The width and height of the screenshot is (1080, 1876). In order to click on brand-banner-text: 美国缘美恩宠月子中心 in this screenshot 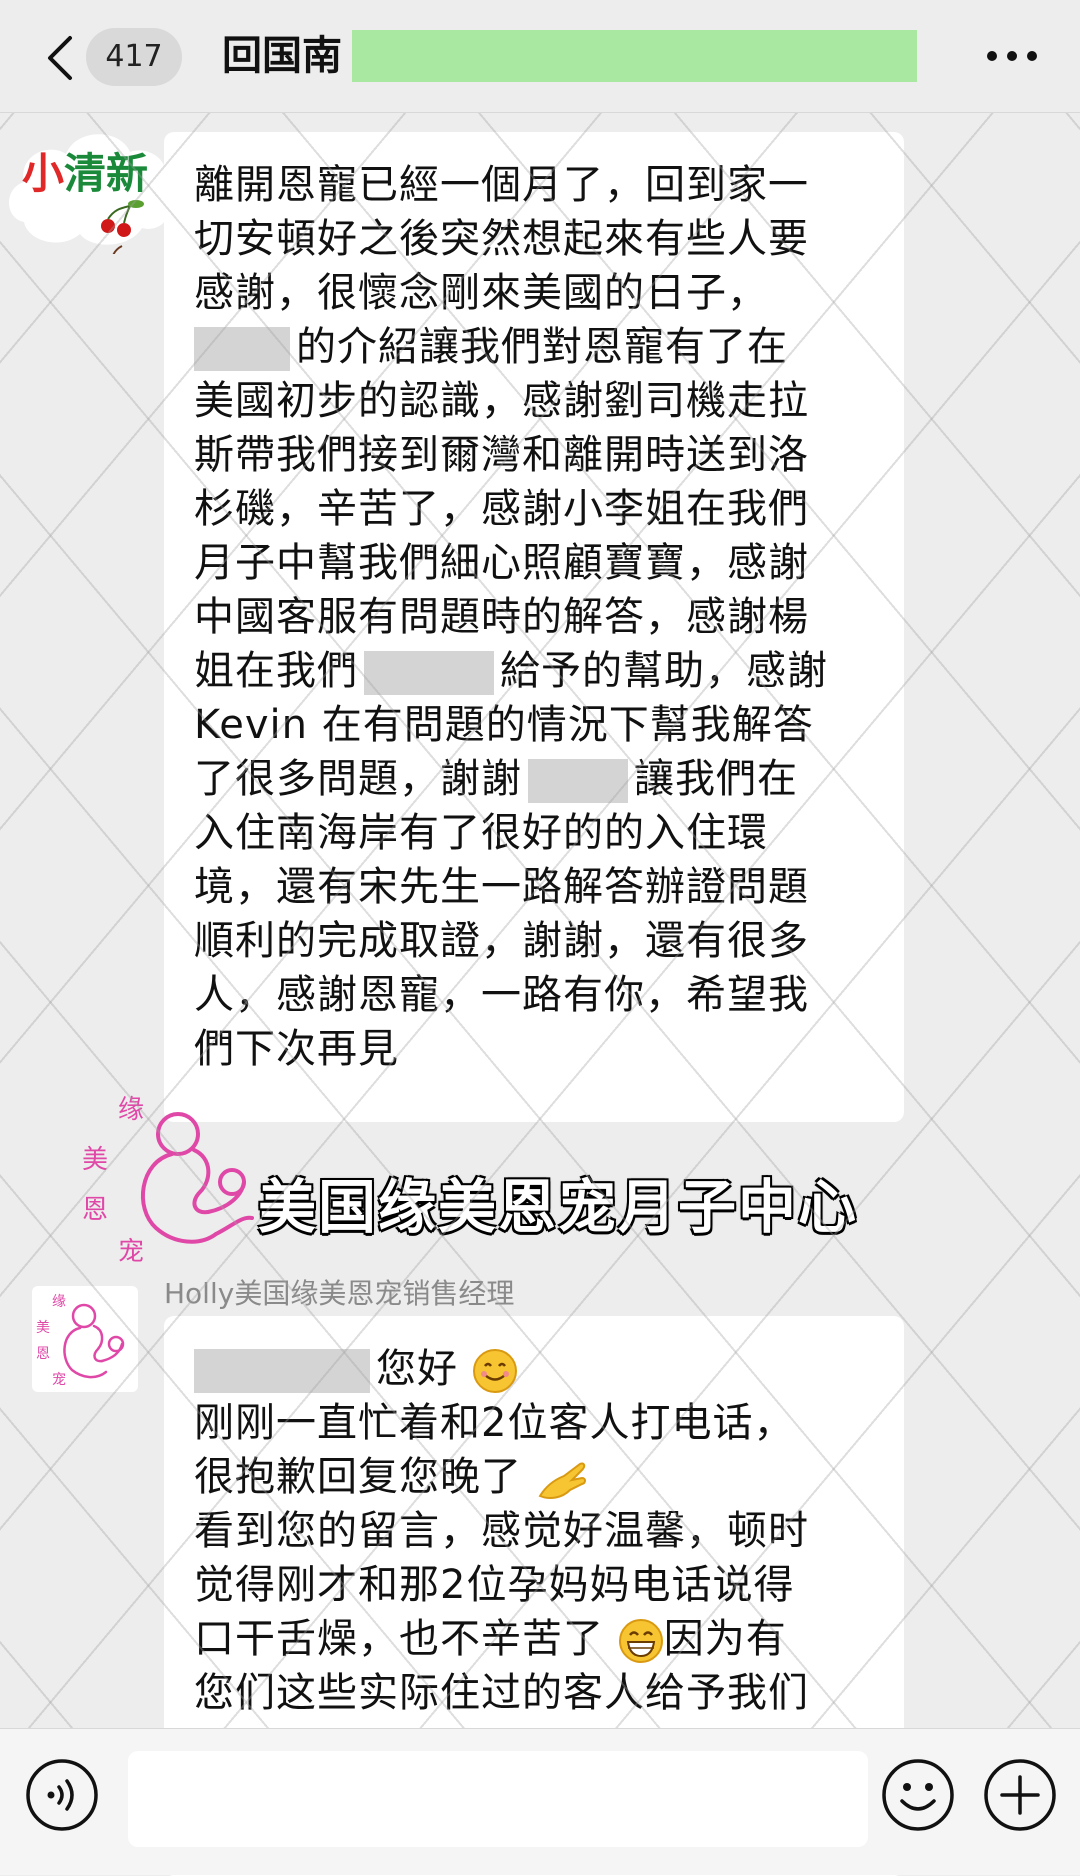, I will do `click(558, 1207)`.